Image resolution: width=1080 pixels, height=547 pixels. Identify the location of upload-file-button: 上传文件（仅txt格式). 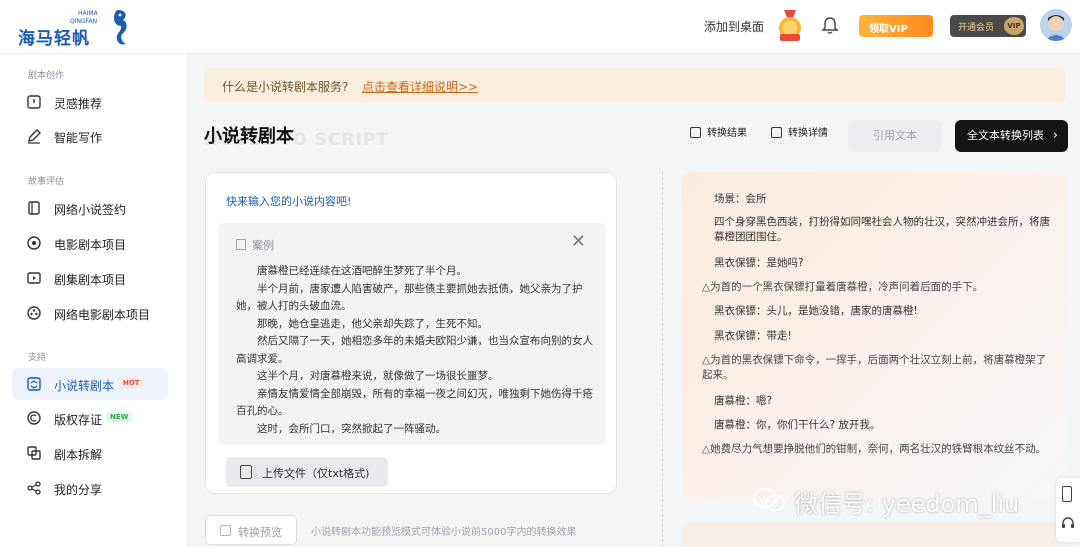
(307, 472).